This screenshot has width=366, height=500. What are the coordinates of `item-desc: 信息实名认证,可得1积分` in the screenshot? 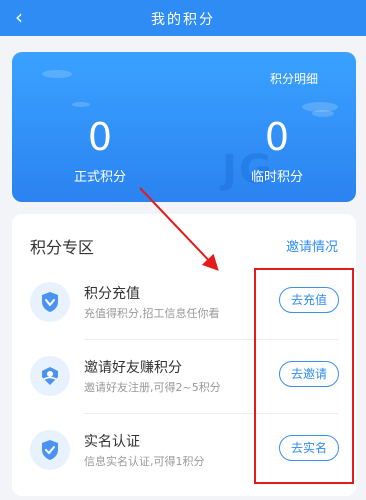 It's located at (144, 461).